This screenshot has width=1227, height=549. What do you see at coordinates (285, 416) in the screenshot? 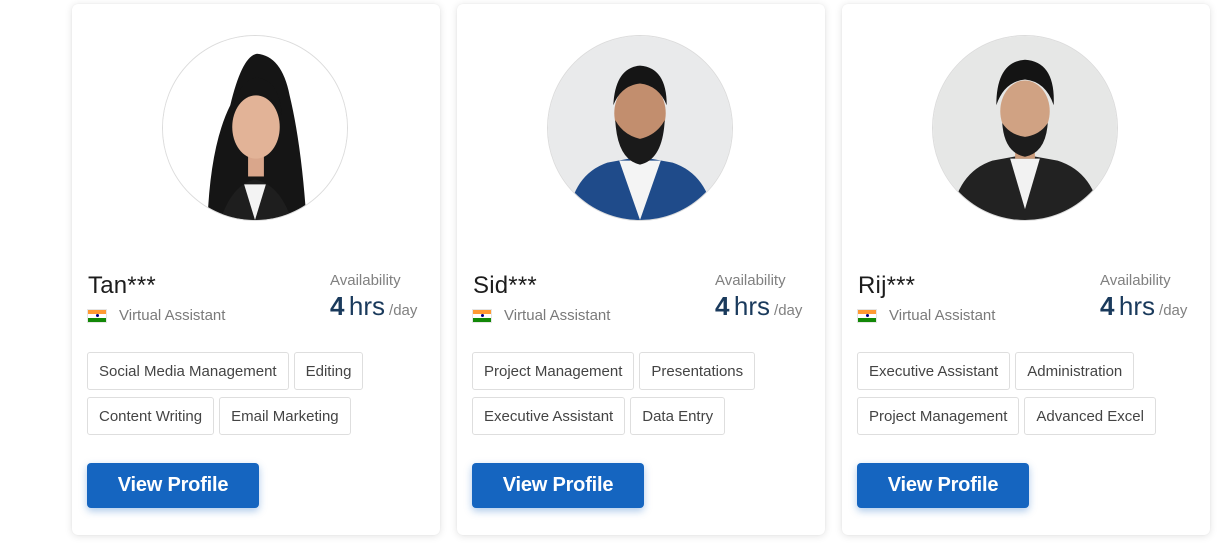
I see `skill-chip: Email Marketing` at bounding box center [285, 416].